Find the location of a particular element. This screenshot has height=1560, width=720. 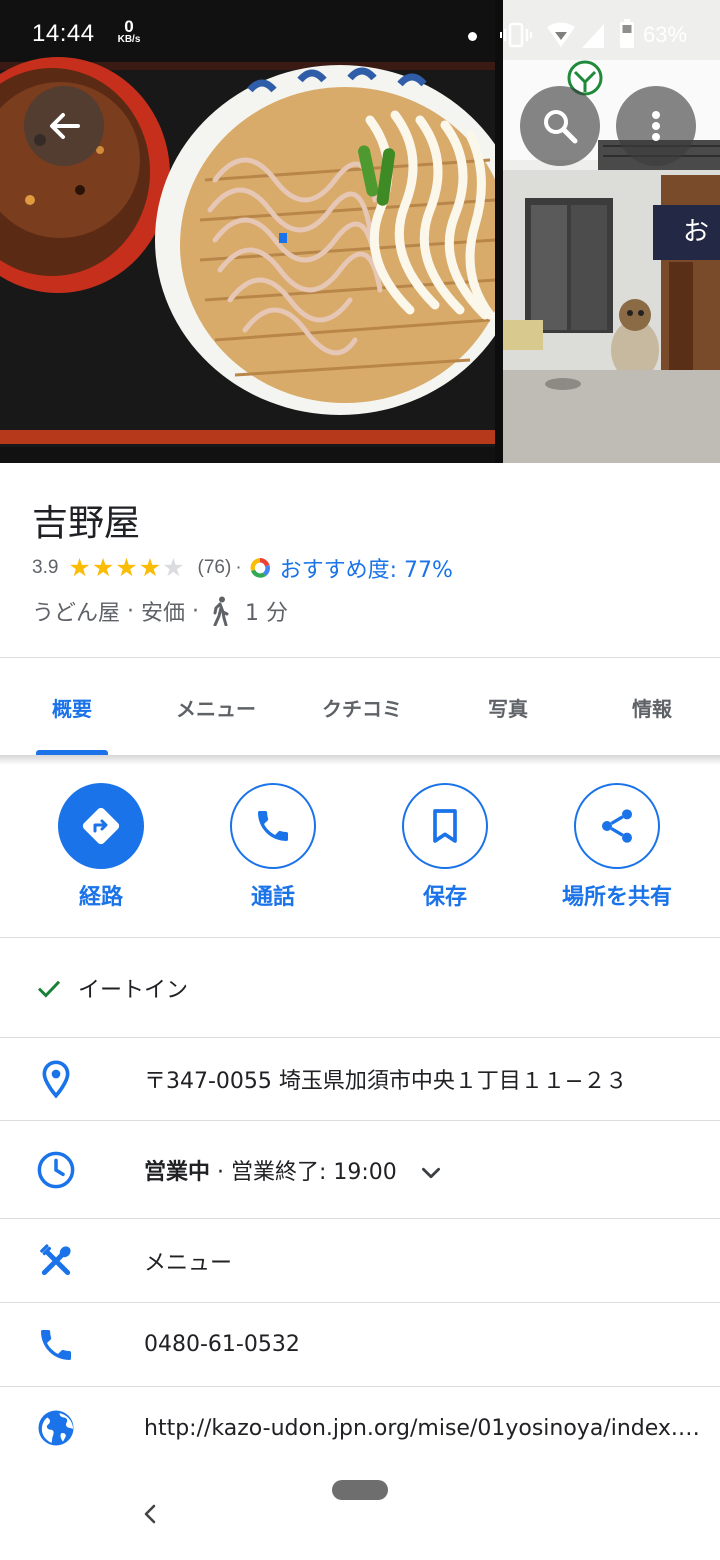

hours-row: 営業中 · 営業終了: 19:00 is located at coordinates (360, 1169).